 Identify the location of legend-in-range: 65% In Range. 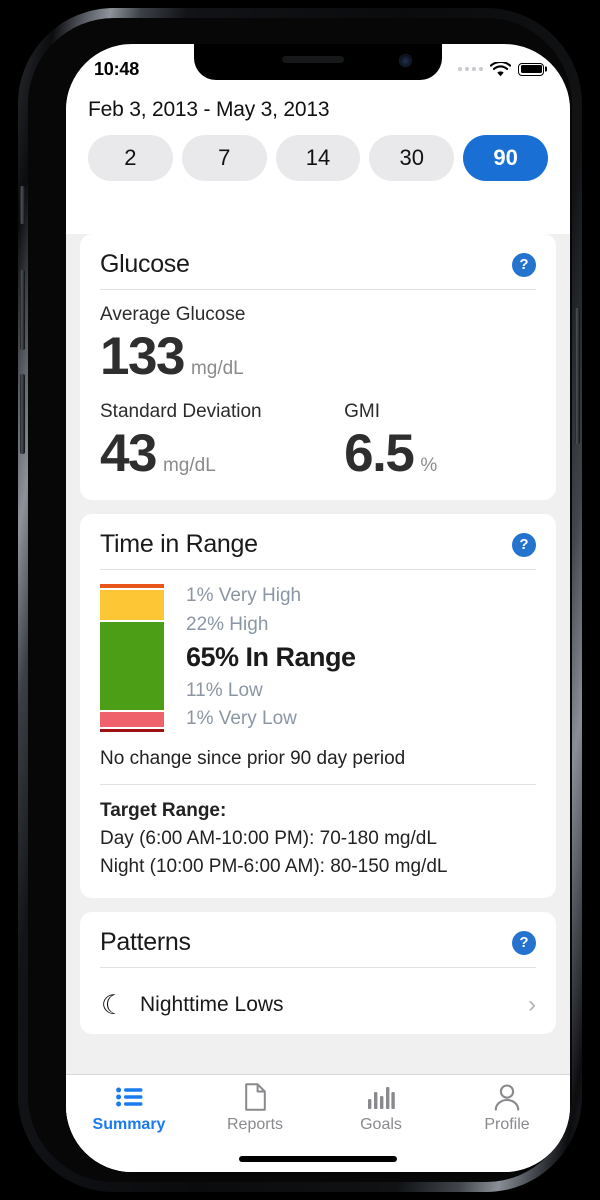
(271, 657).